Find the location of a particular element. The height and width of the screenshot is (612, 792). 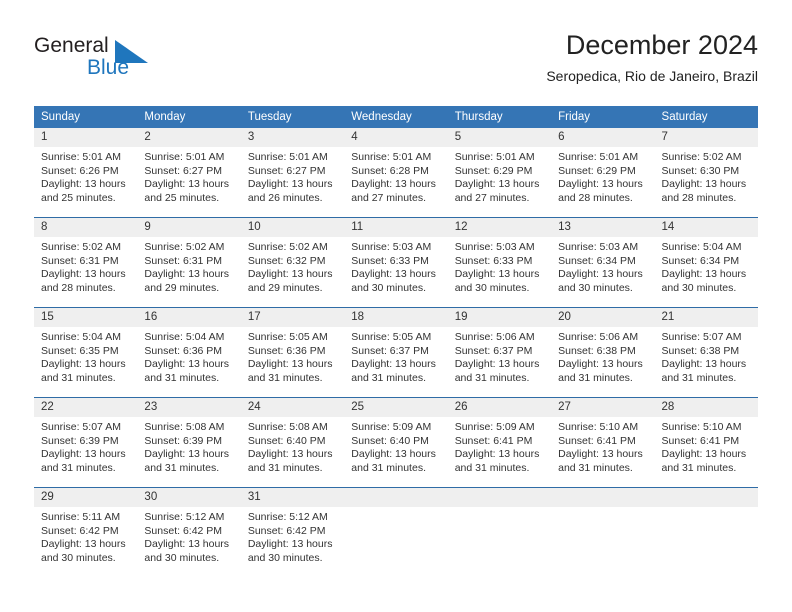

calendar-cell-empty is located at coordinates (396, 528).